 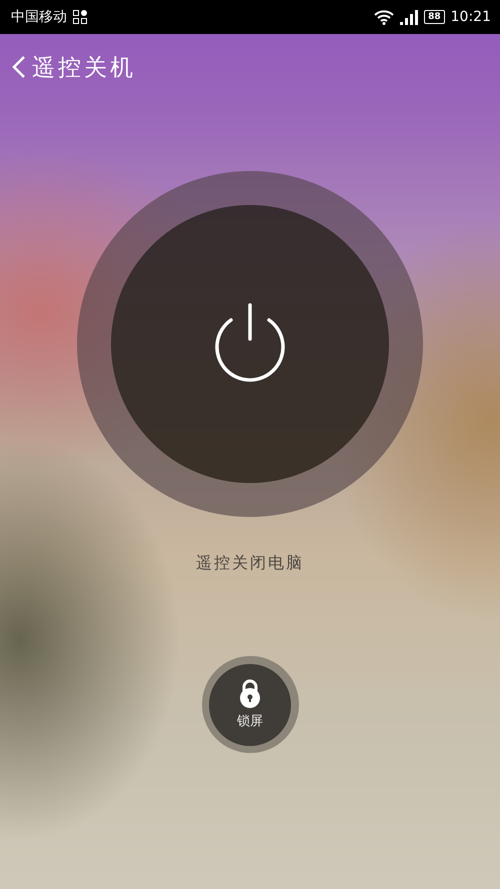 What do you see at coordinates (409, 17) in the screenshot?
I see `signal-icon` at bounding box center [409, 17].